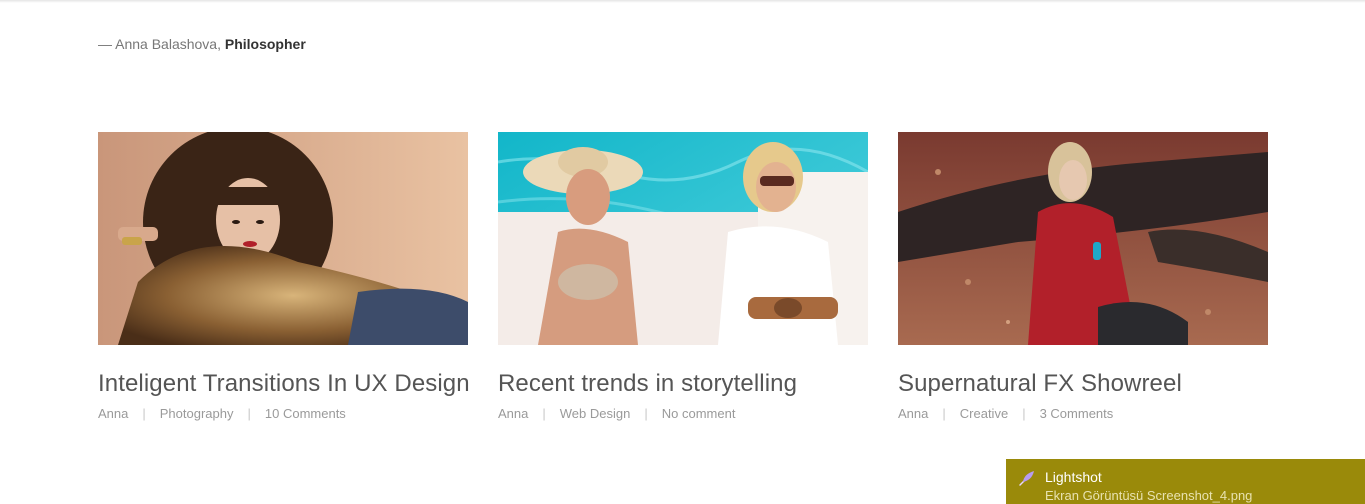  Describe the element at coordinates (984, 413) in the screenshot. I see `post-category: Creative` at that location.